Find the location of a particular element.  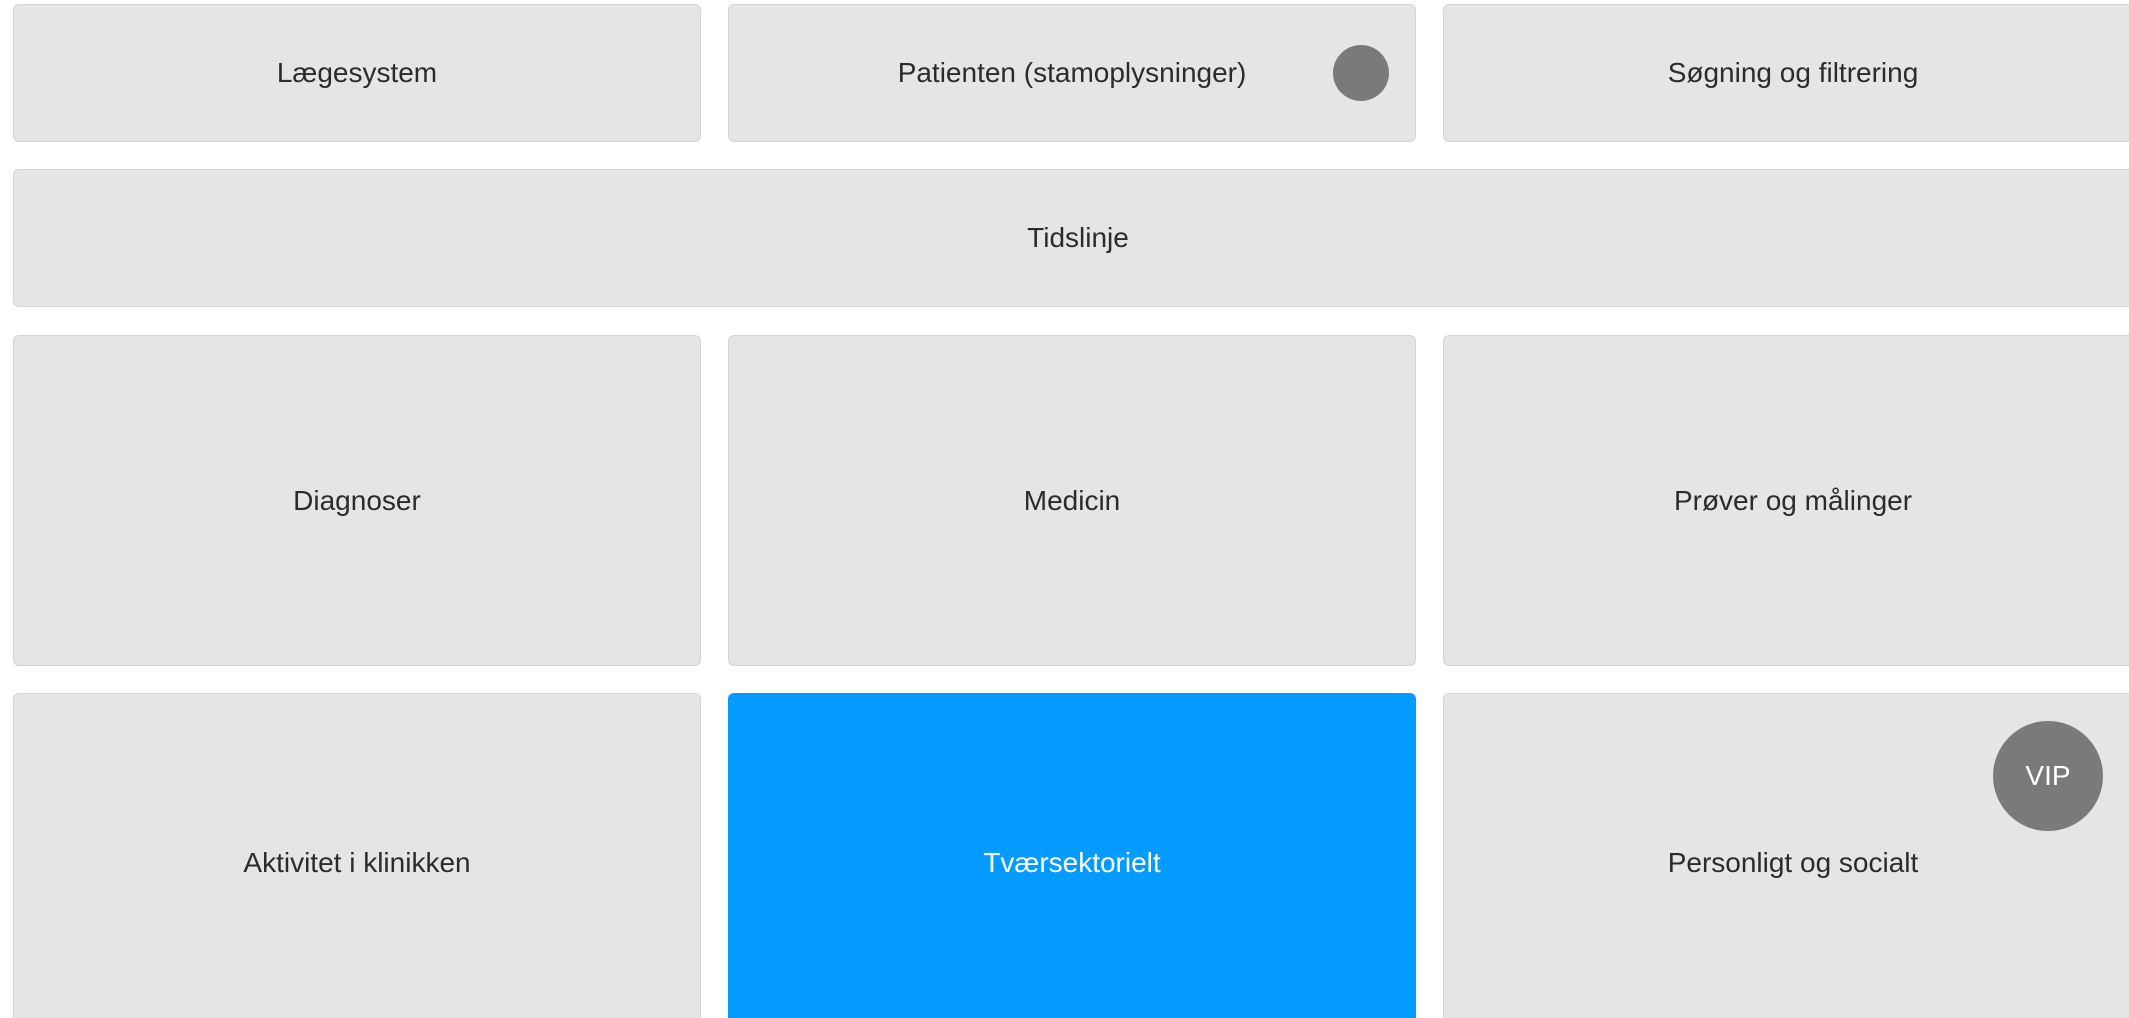

tile-tvaersektorielt: Tværsektorielt is located at coordinates (1072, 855).